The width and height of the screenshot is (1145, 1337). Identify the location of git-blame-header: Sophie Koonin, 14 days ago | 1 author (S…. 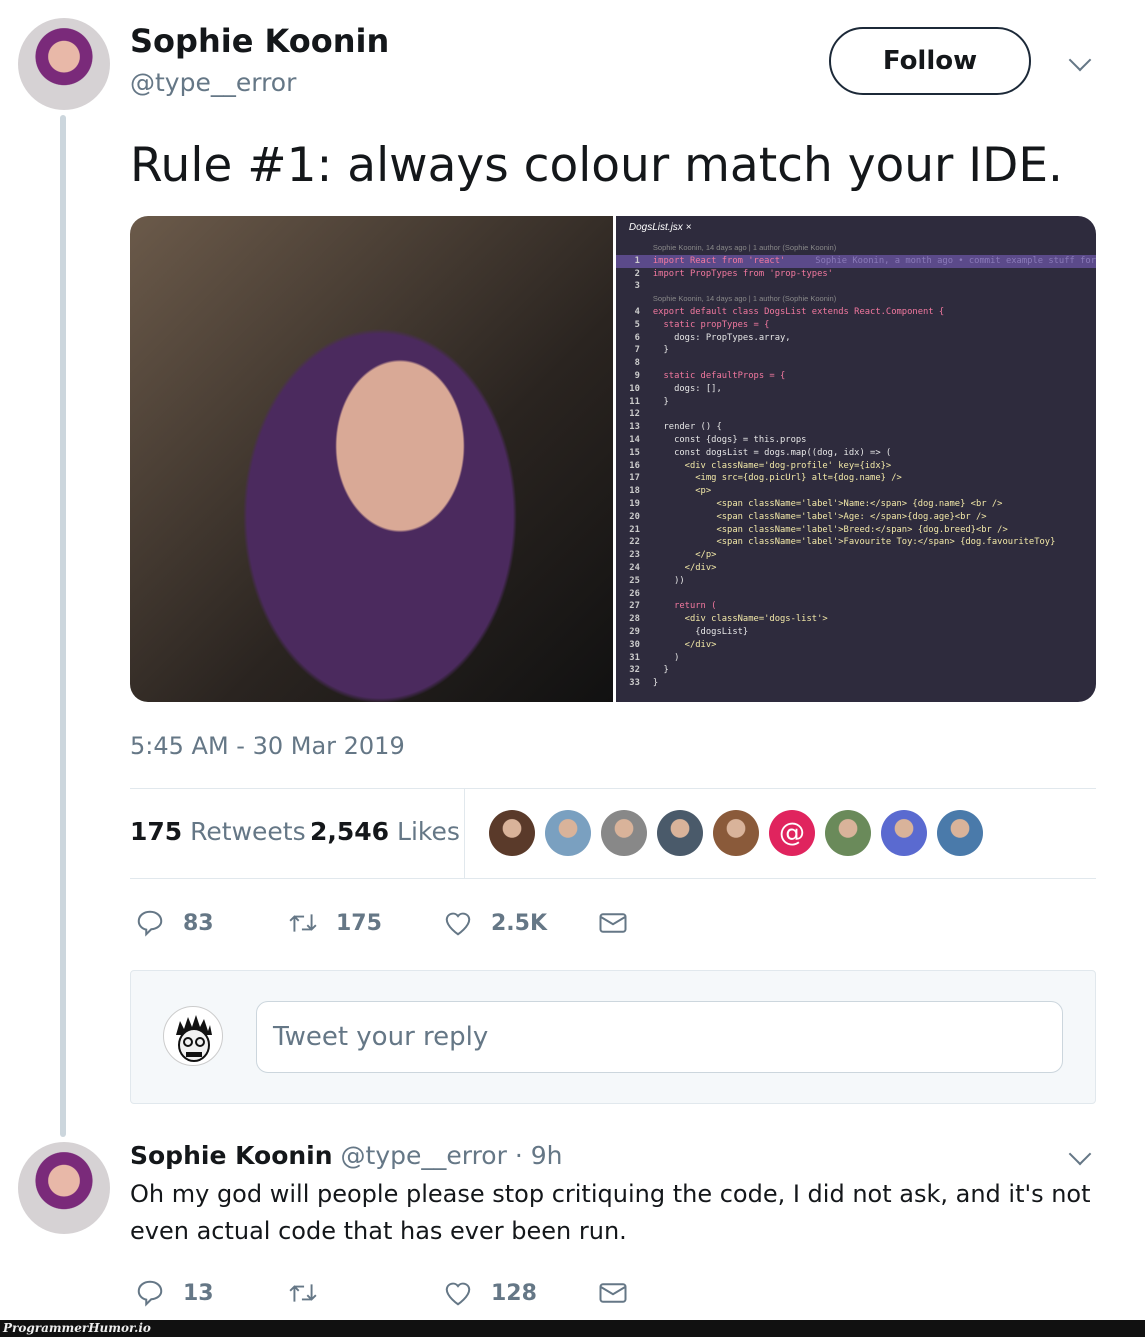
(744, 299).